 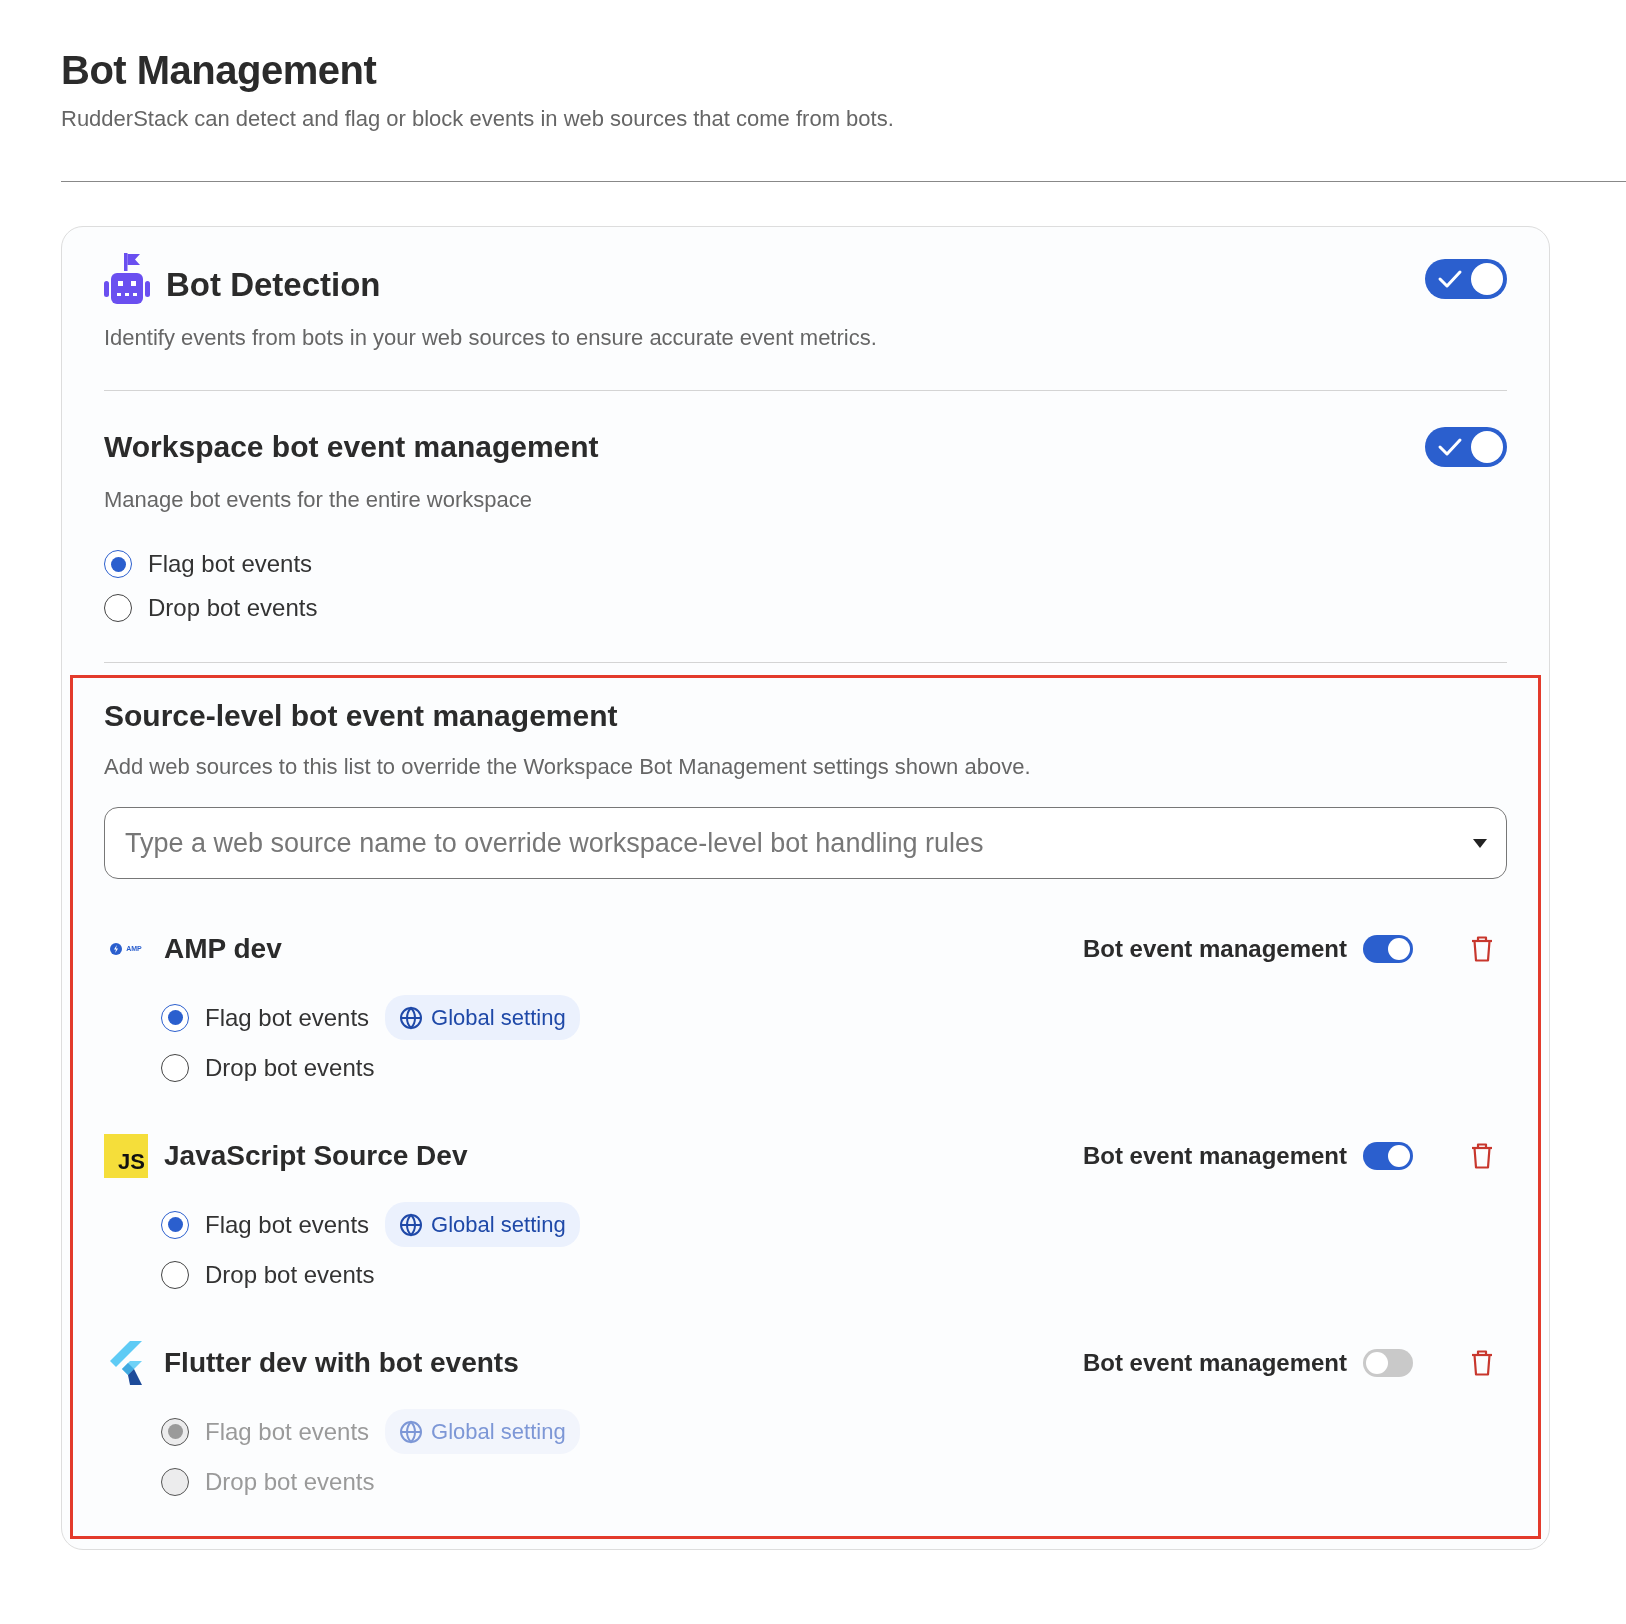 What do you see at coordinates (805, 843) in the screenshot?
I see `source-search-field: Type a web source name to override workspace-level bot handling rules` at bounding box center [805, 843].